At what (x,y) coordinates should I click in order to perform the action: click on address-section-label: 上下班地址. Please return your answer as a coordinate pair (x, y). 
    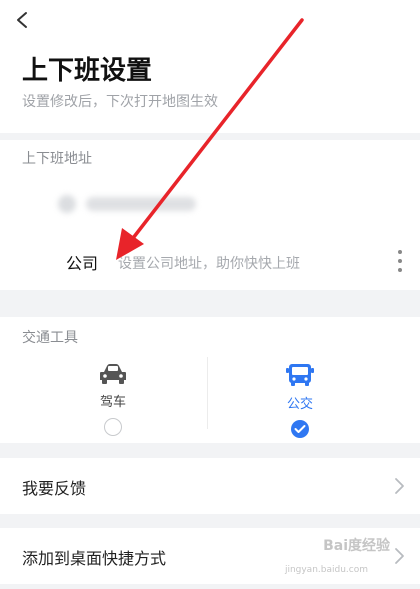
    Looking at the image, I should click on (57, 159).